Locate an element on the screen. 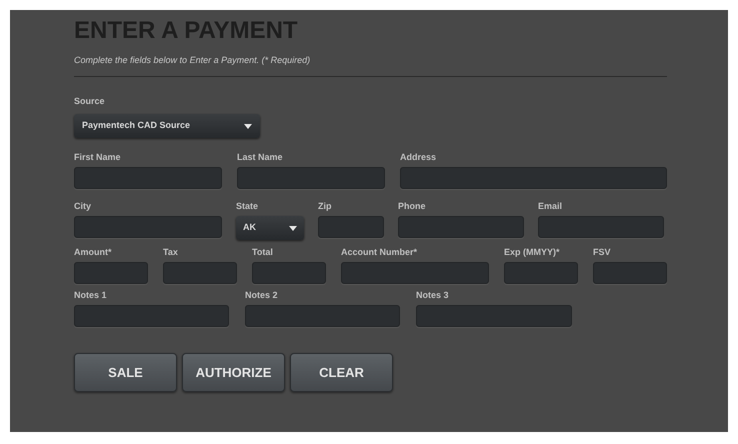 The width and height of the screenshot is (738, 444). field-label: State is located at coordinates (247, 206).